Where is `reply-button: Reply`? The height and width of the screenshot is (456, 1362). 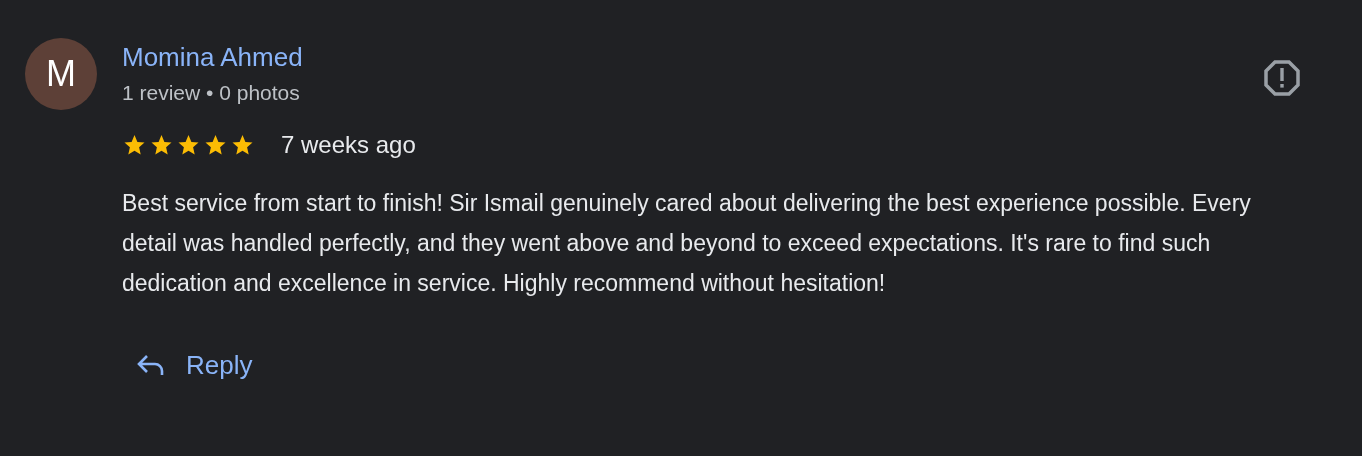
reply-button: Reply is located at coordinates (194, 365).